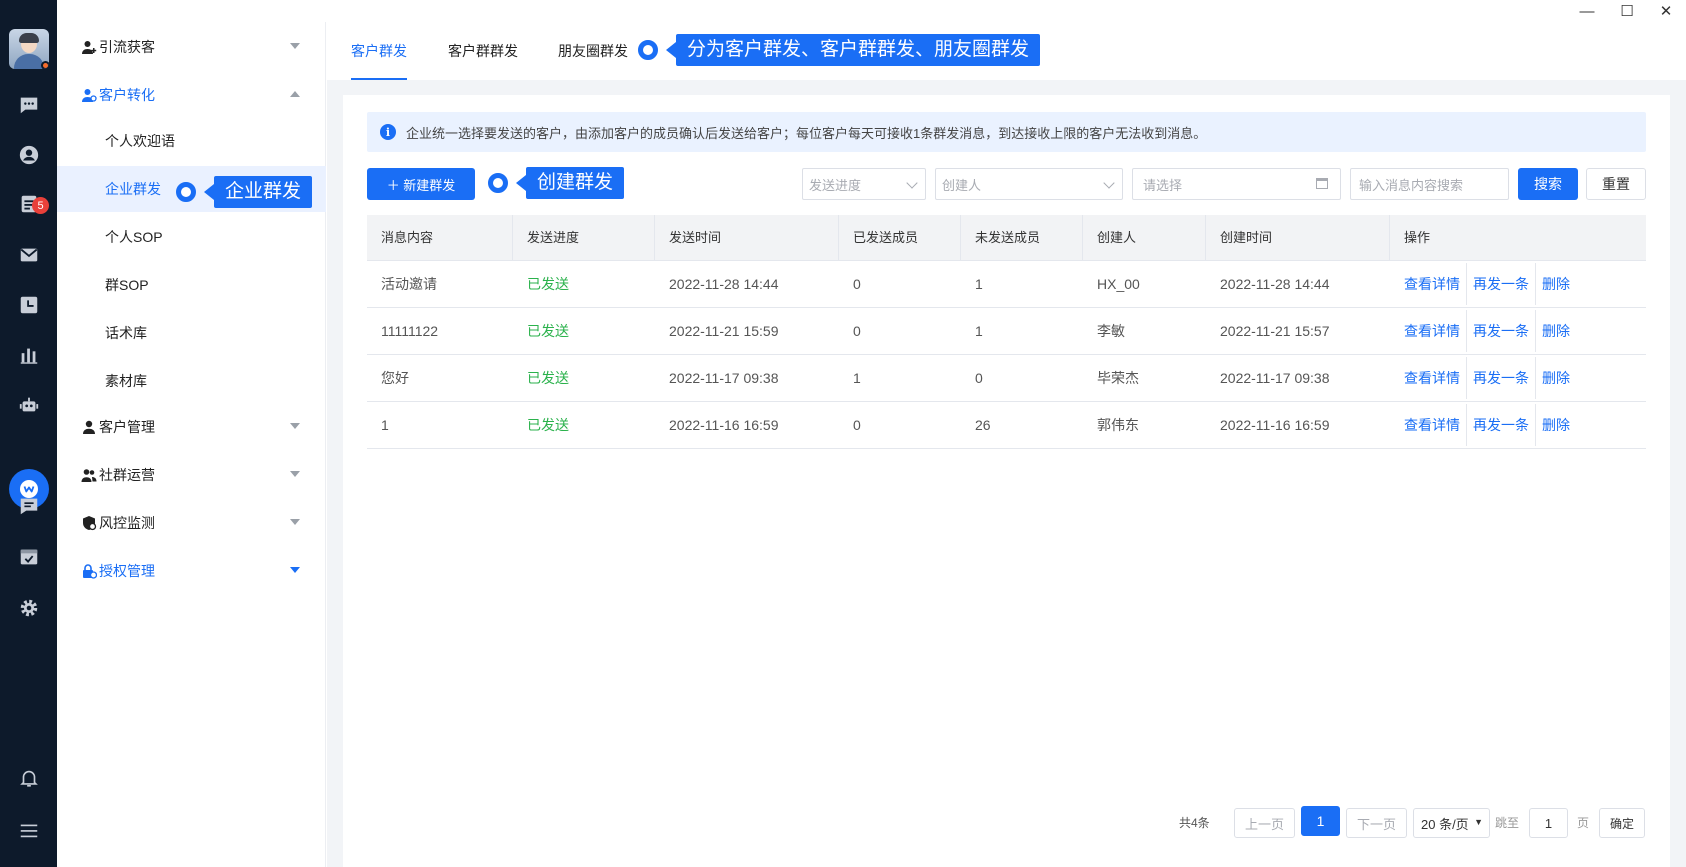  Describe the element at coordinates (983, 425) in the screenshot. I see `cell-unsent: 26` at that location.